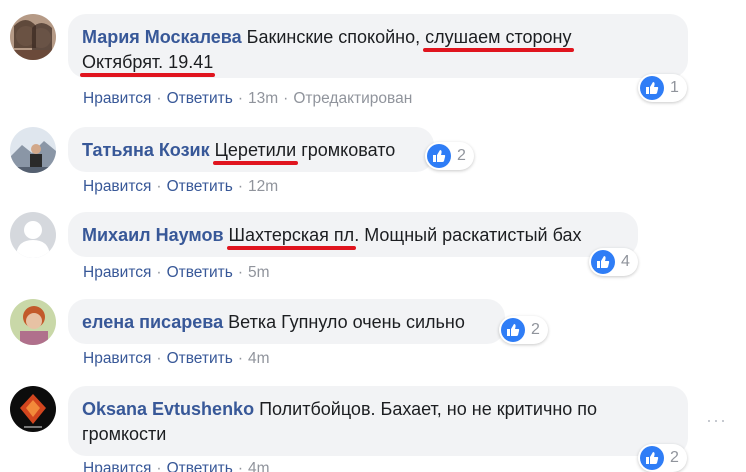 The height and width of the screenshot is (472, 746). I want to click on comment-text: Бакинские спокойно,, so click(336, 37).